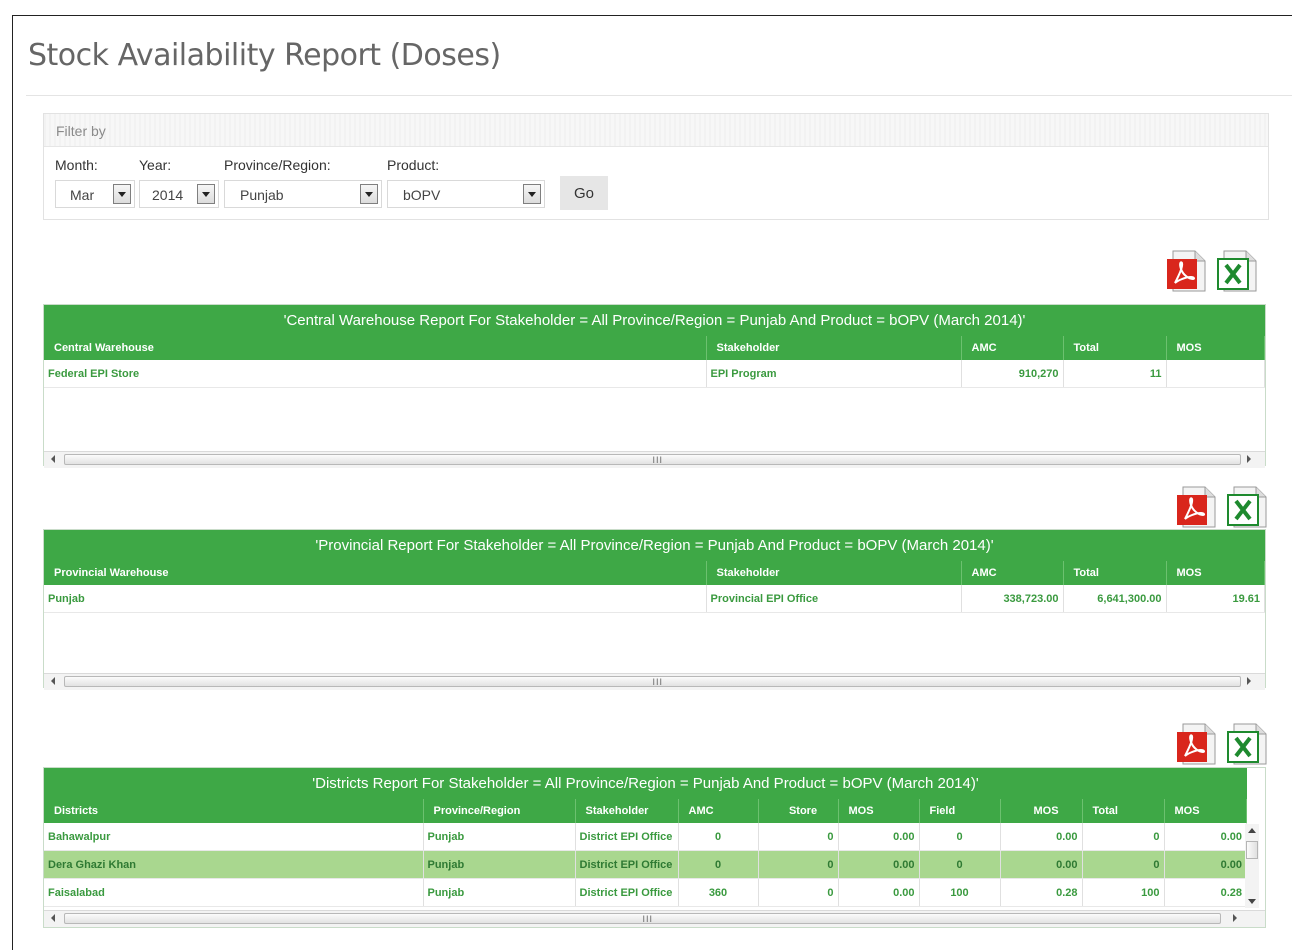 Image resolution: width=1292 pixels, height=950 pixels. I want to click on column-header: Store, so click(798, 811).